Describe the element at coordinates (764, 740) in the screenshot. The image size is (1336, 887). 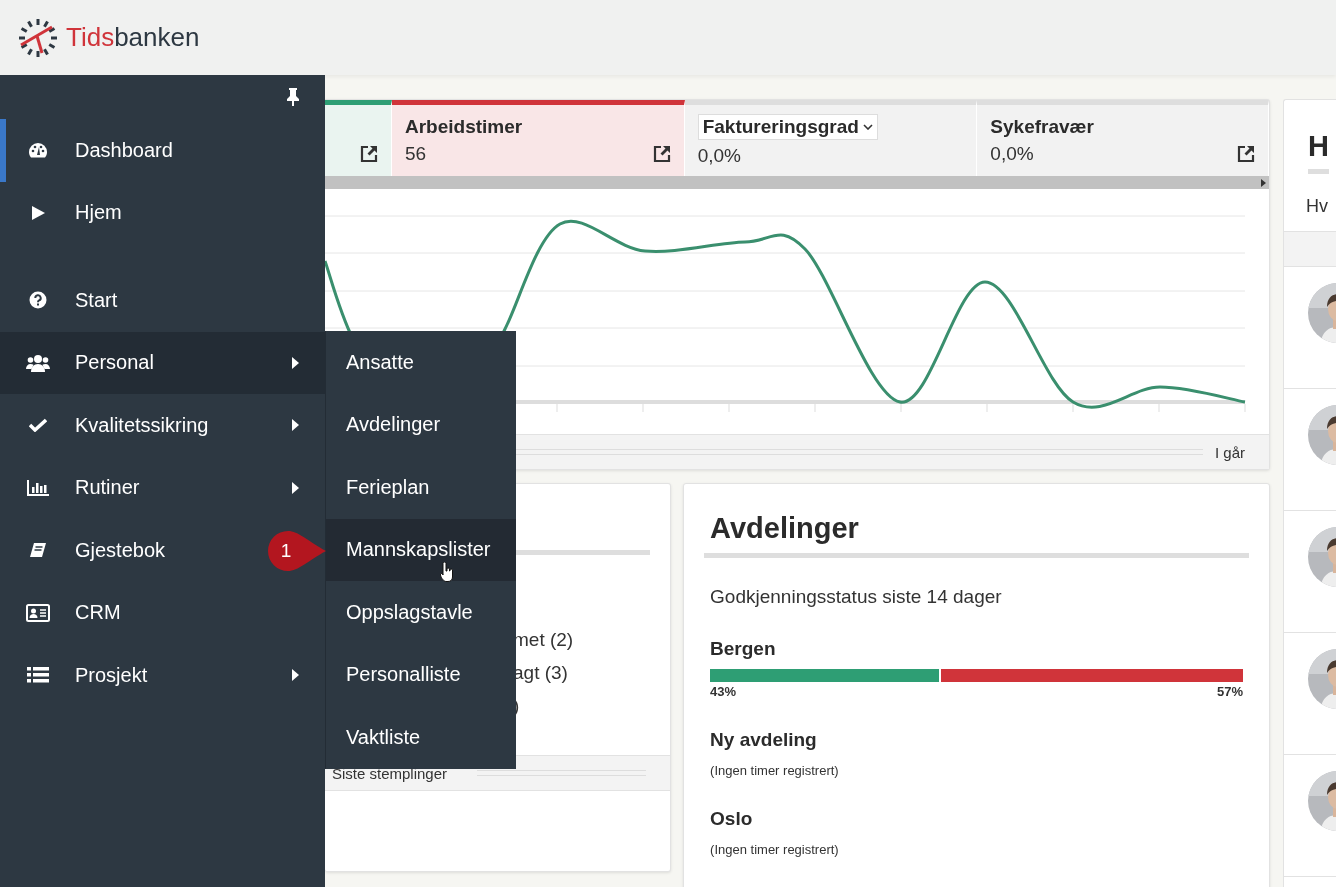
I see `department-name: Ny avdeling` at that location.